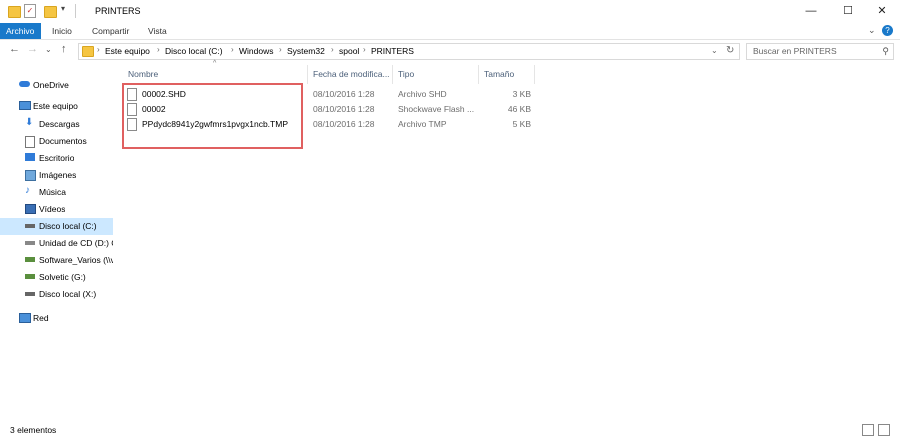  What do you see at coordinates (56, 124) in the screenshot?
I see `sidebar-item-descargas: ⬇ Descargas` at bounding box center [56, 124].